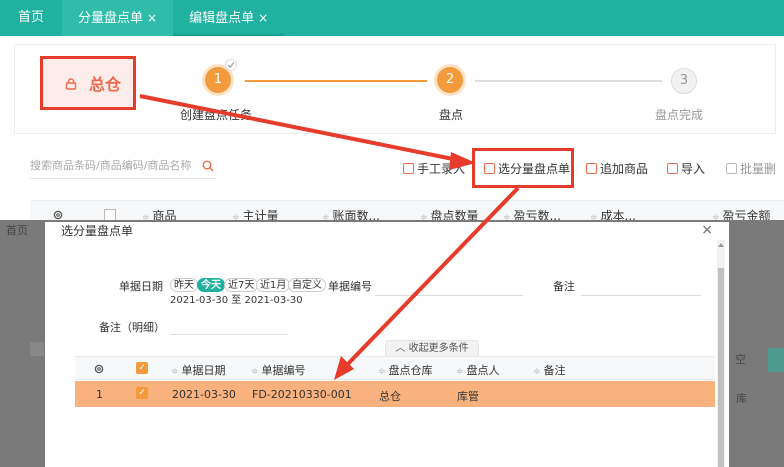  Describe the element at coordinates (405, 370) in the screenshot. I see `column-header: ≑ 盘点仓库` at that location.